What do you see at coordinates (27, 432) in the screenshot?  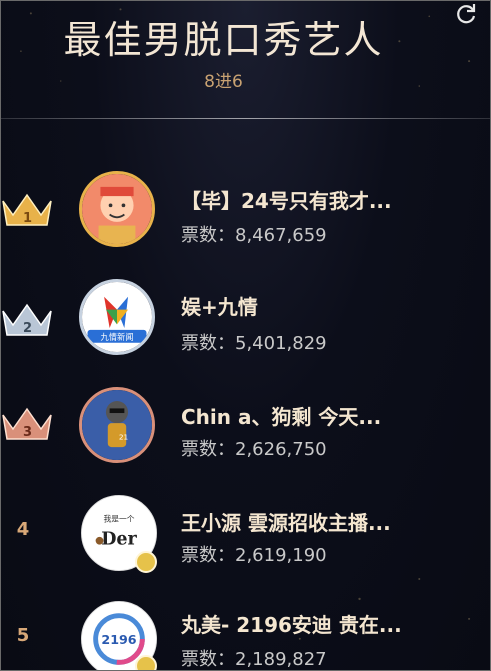 I see `svg-text: 3` at bounding box center [27, 432].